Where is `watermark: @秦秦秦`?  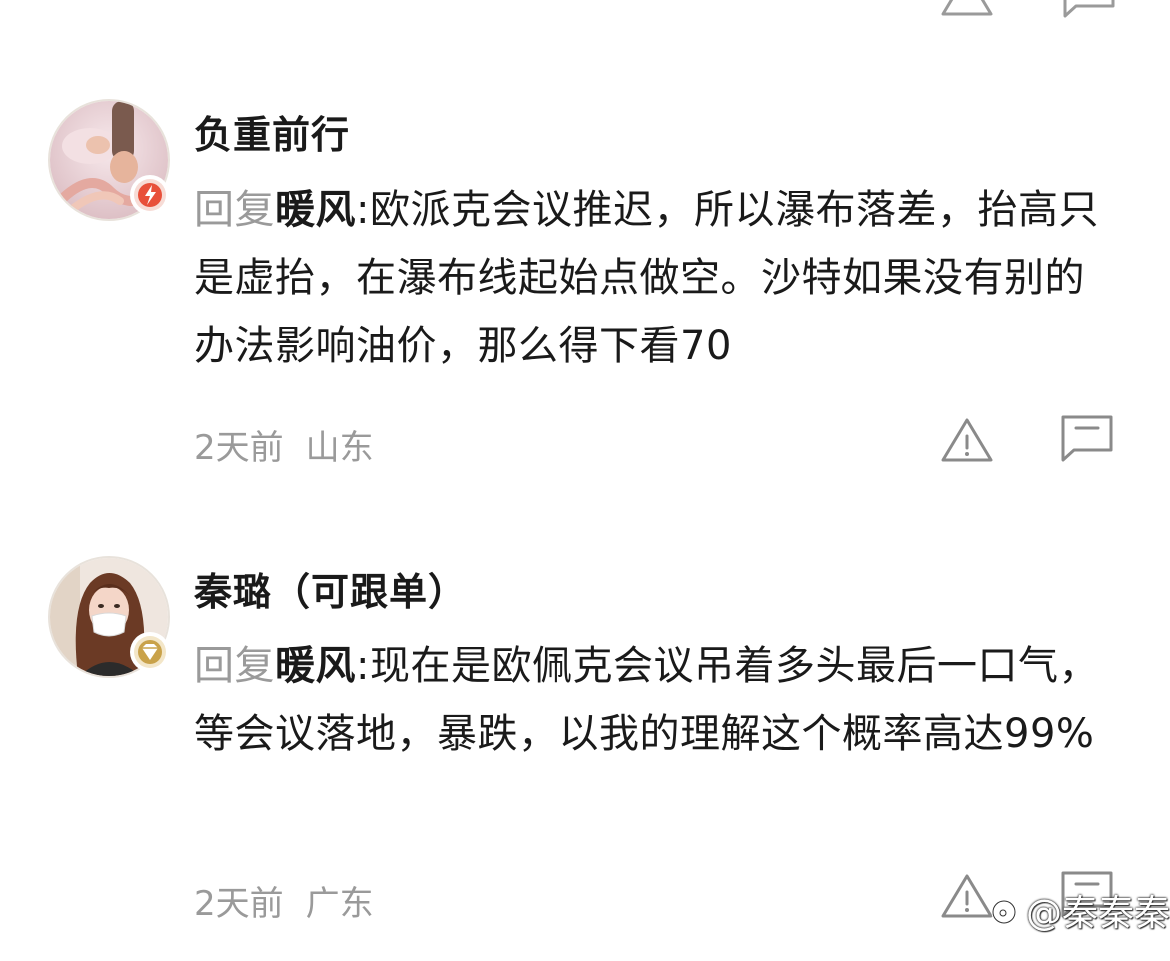 watermark: @秦秦秦 is located at coordinates (1080, 910).